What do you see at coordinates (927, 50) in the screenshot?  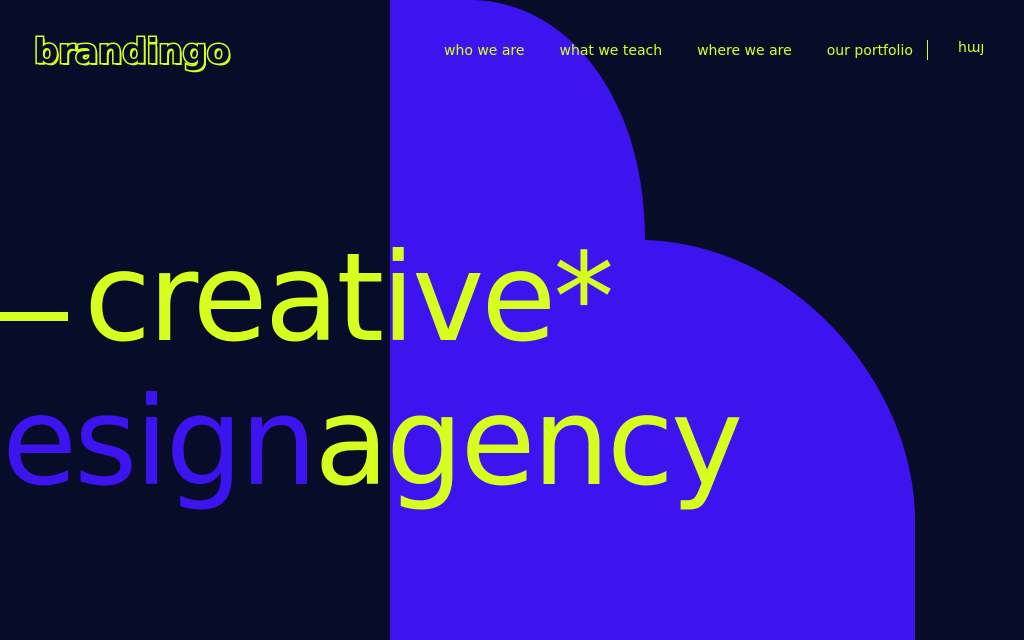 I see `nav-divider` at bounding box center [927, 50].